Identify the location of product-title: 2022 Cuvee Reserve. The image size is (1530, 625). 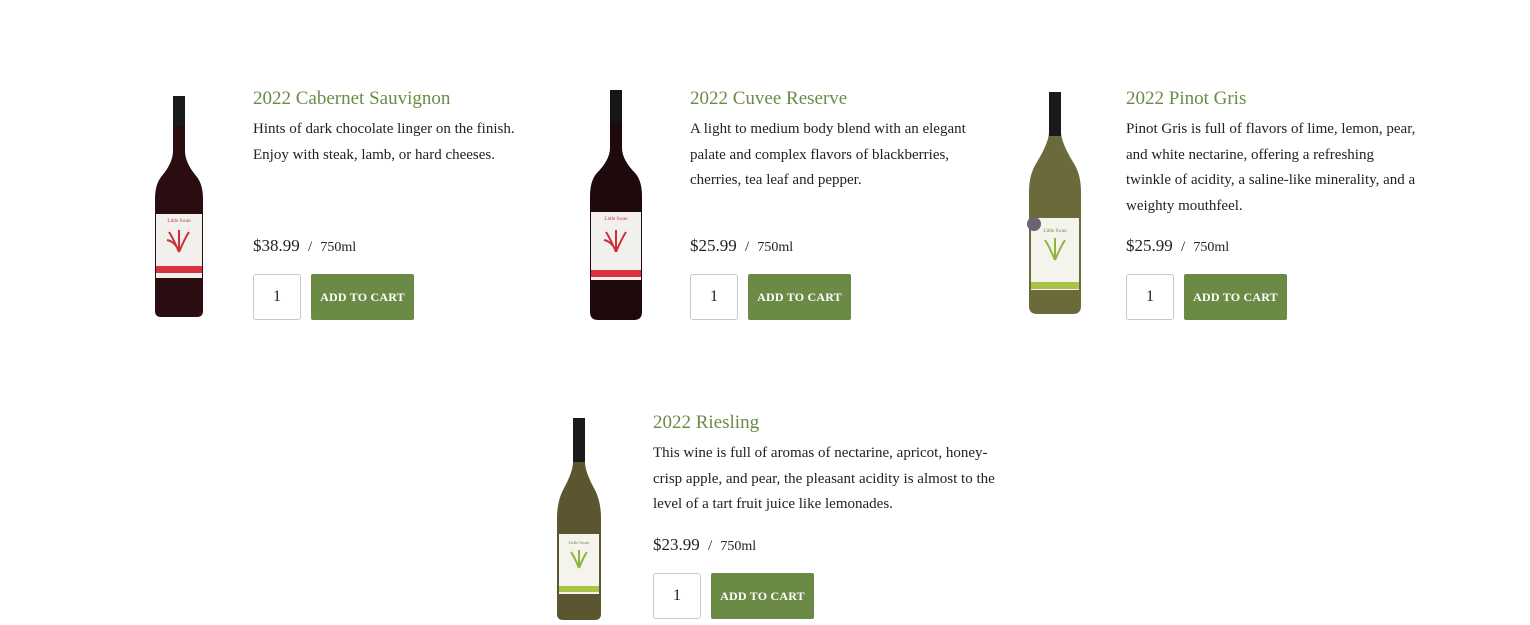
(835, 99).